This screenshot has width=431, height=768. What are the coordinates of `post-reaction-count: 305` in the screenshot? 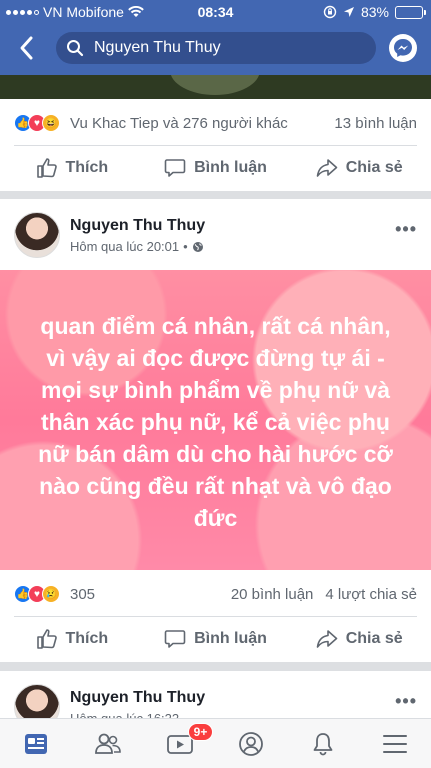 It's located at (150, 594).